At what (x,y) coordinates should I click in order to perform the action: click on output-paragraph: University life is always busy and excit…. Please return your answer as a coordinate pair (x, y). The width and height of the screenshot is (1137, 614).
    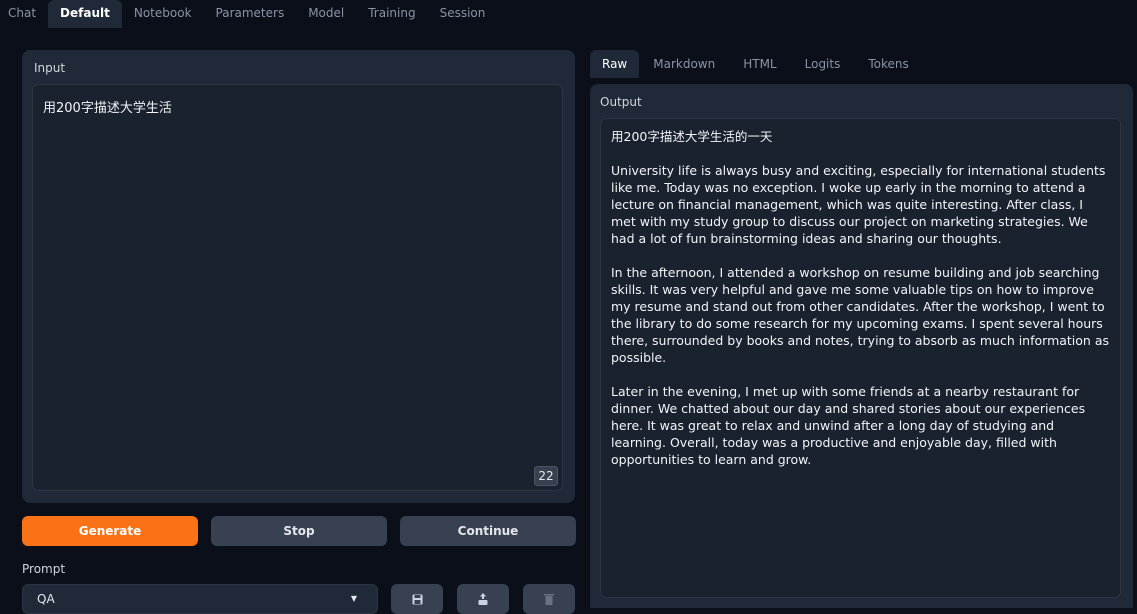
    Looking at the image, I should click on (858, 204).